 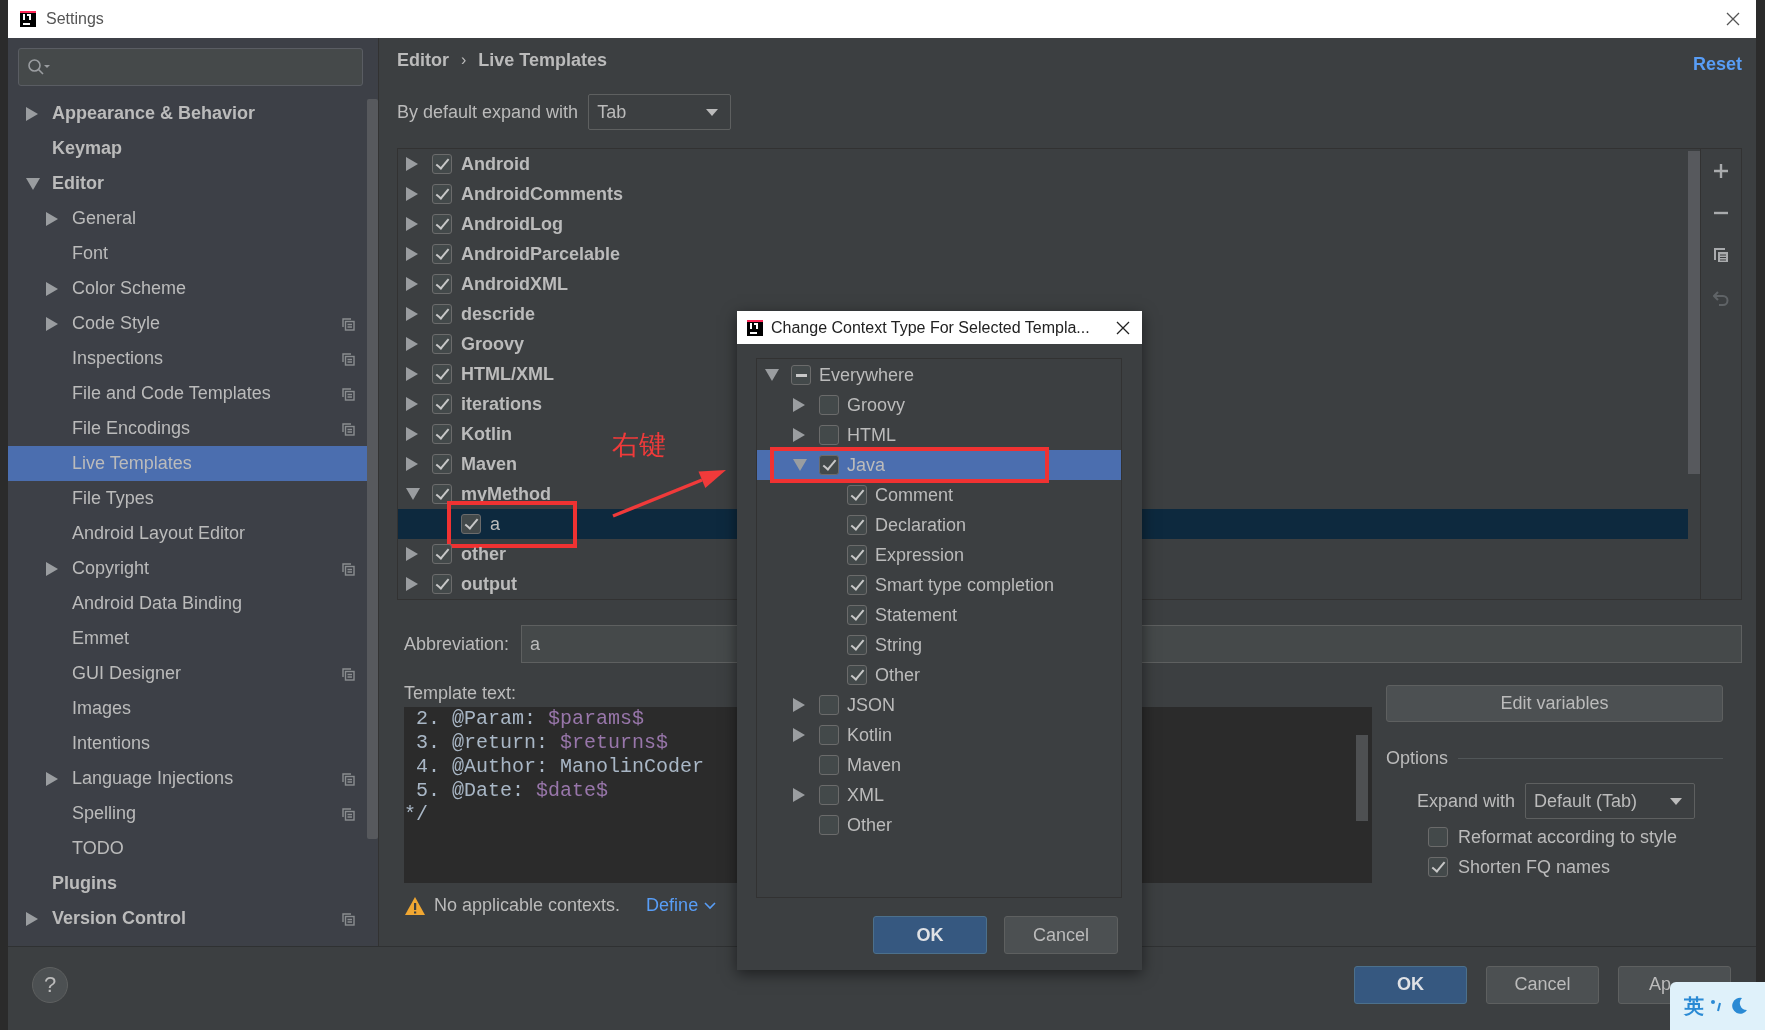 I want to click on annotation-text: 右键, so click(x=639, y=445).